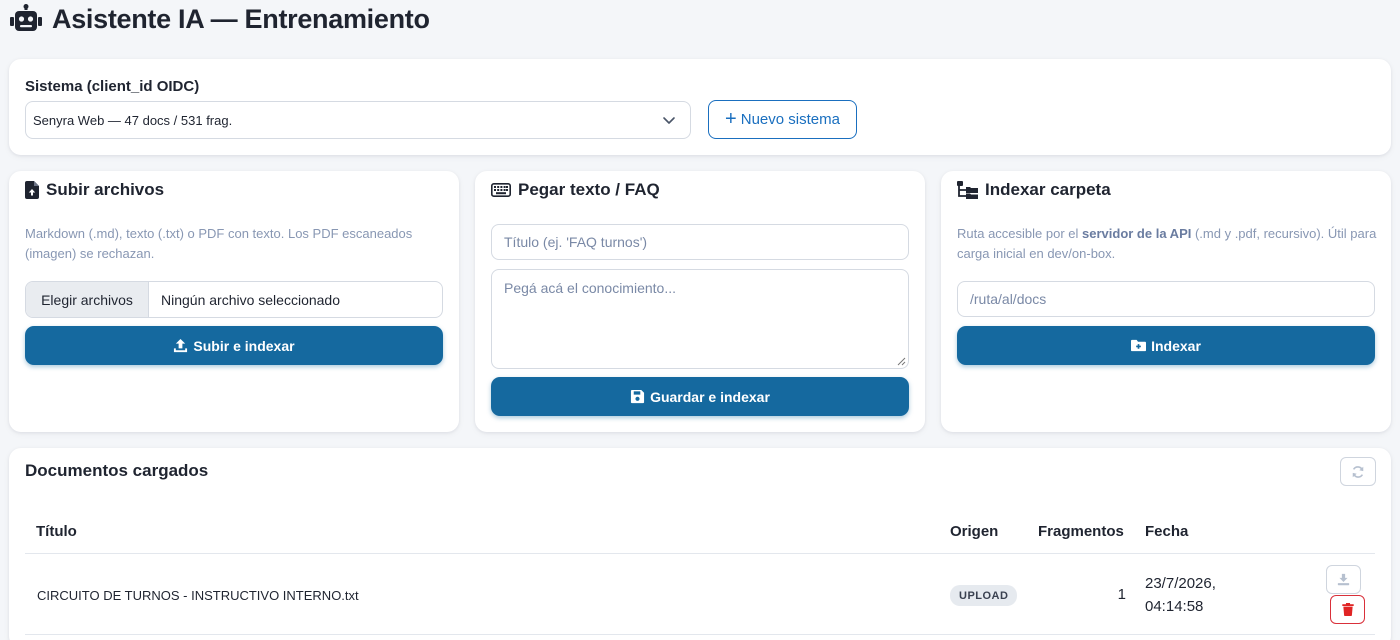 The image size is (1400, 640). Describe the element at coordinates (1048, 189) in the screenshot. I see `folder-panel-title: Indexar carpeta` at that location.